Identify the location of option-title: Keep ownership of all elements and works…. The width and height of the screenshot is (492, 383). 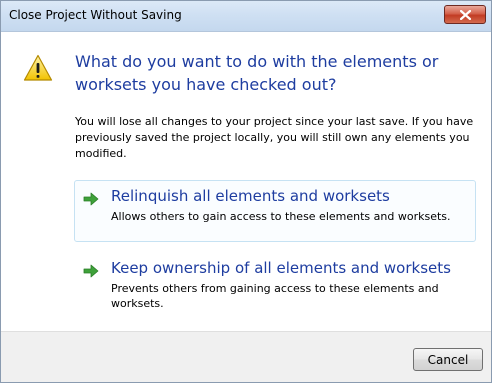
(281, 268).